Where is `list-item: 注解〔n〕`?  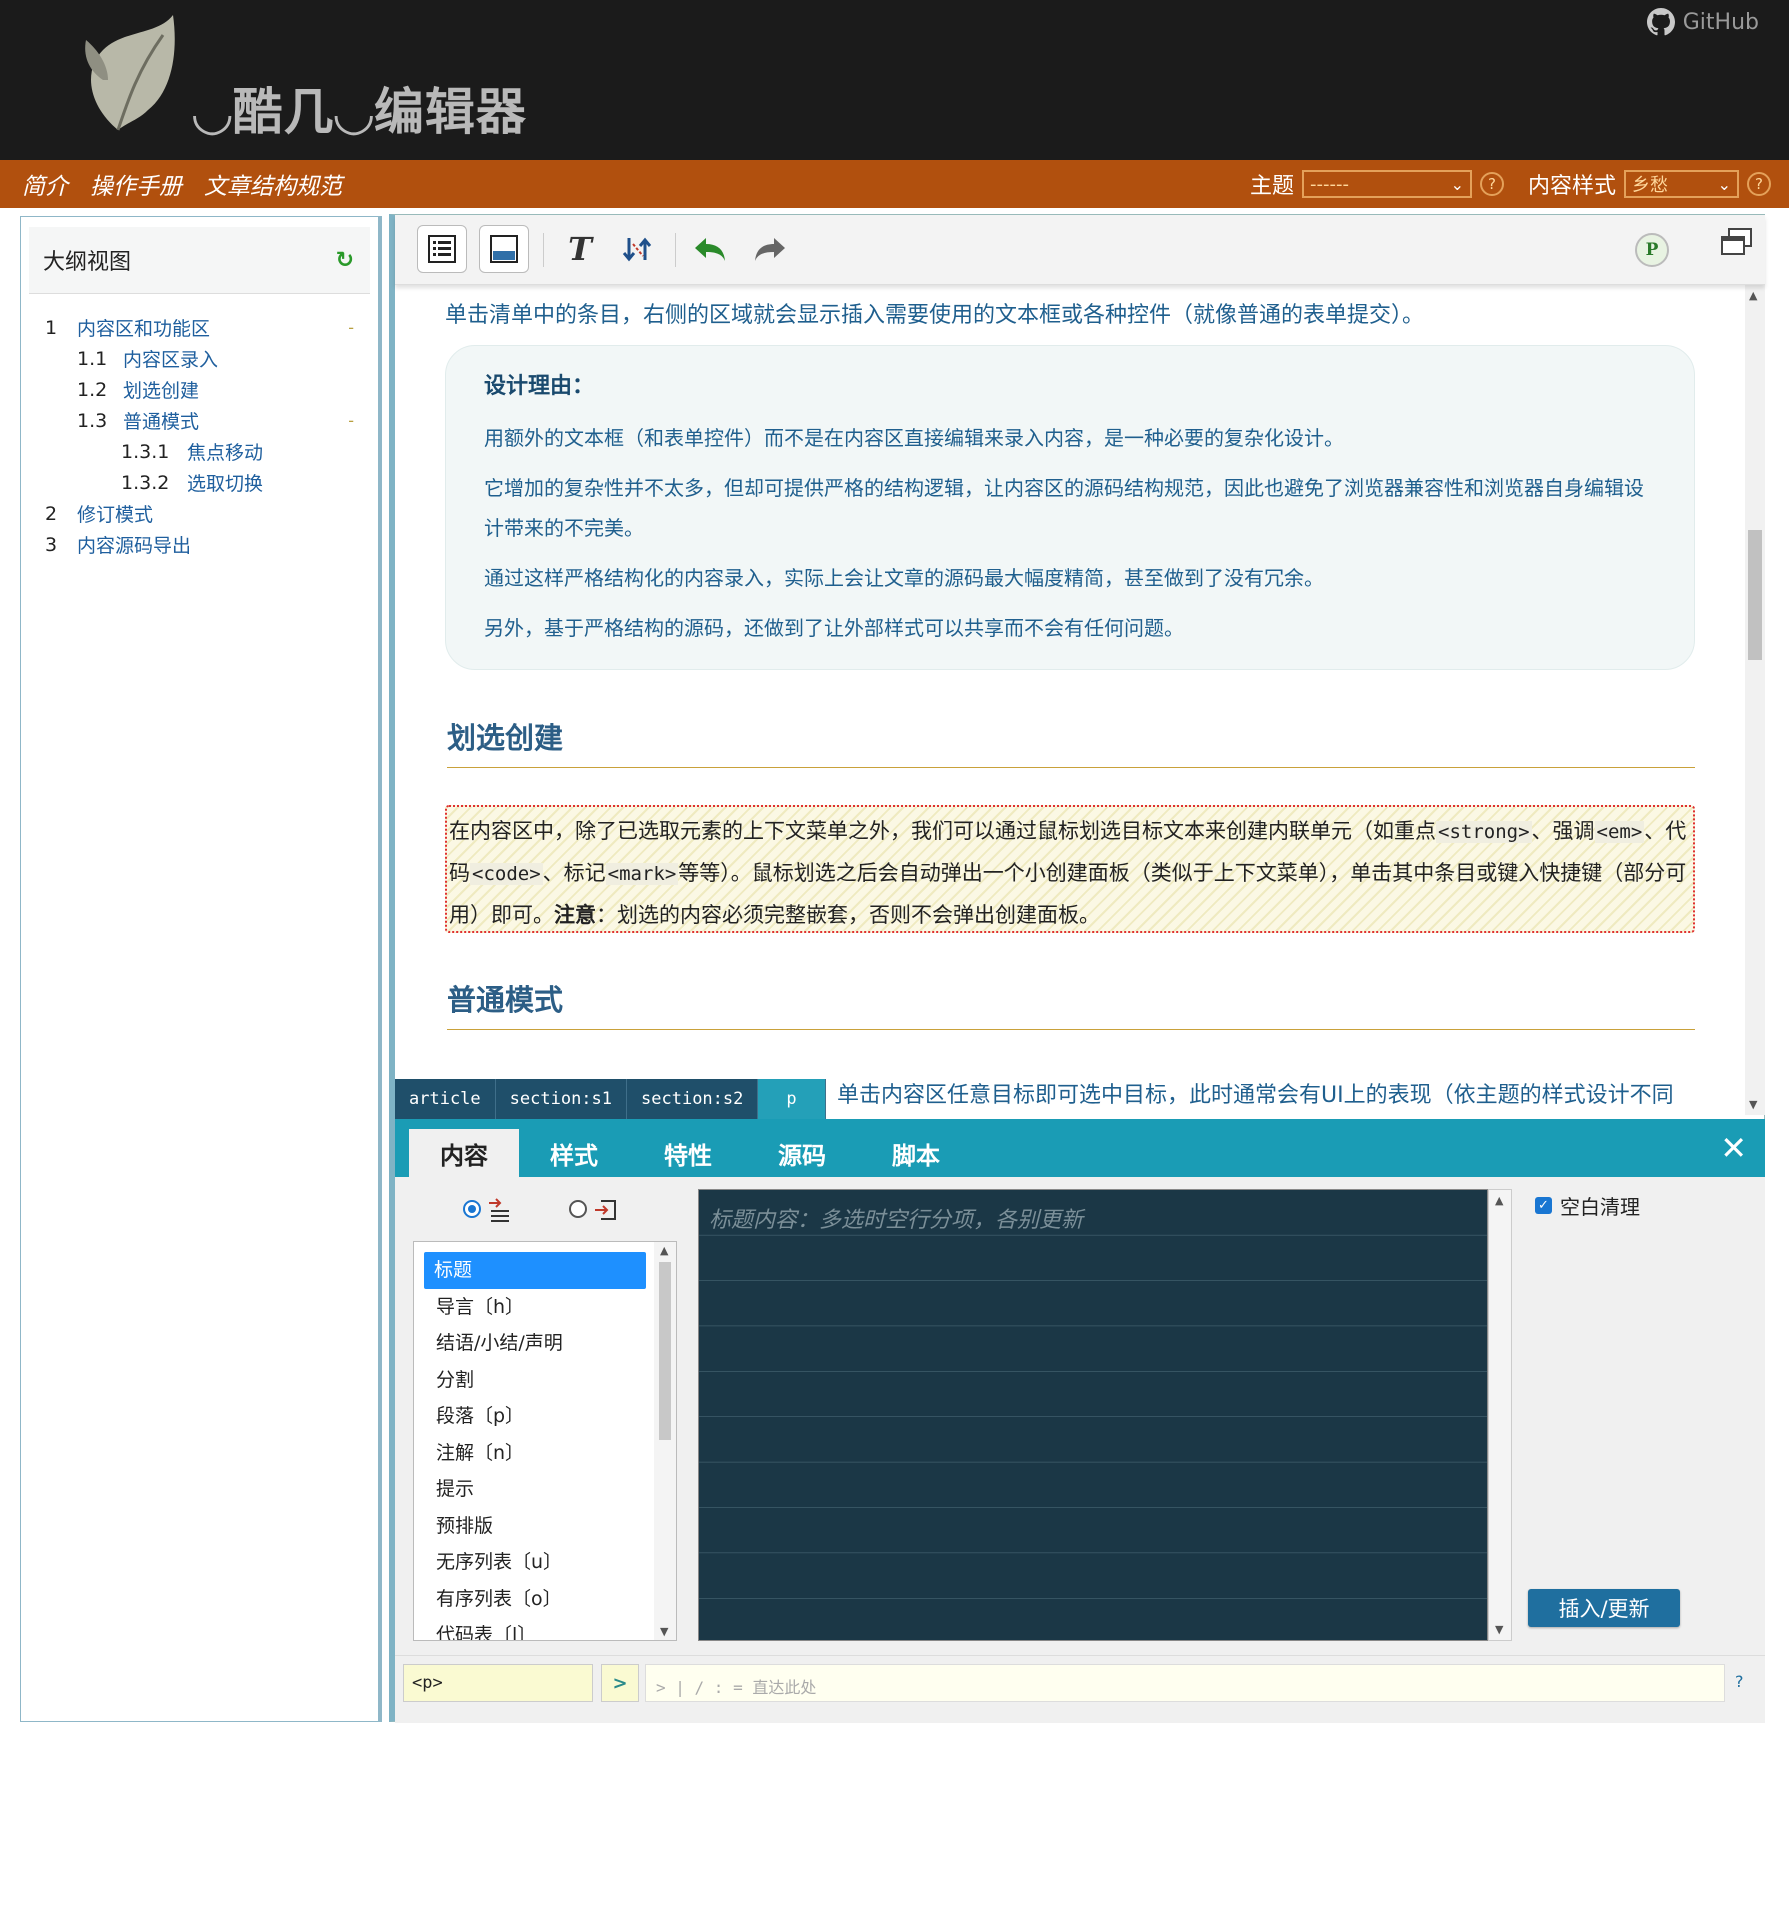 list-item: 注解〔n〕 is located at coordinates (535, 1453).